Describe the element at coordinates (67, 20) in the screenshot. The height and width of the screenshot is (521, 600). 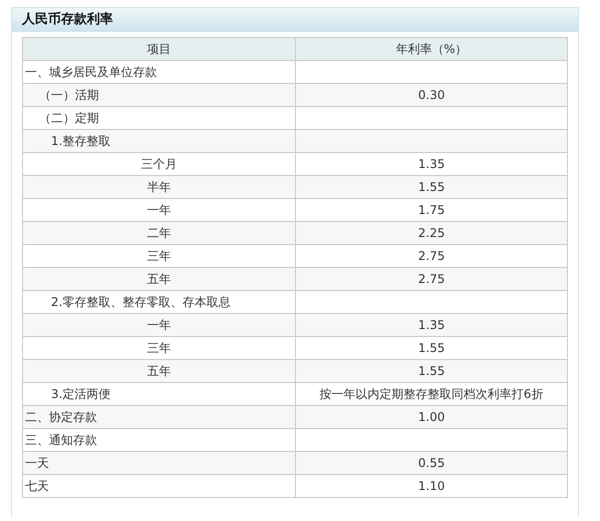
I see `panel-title: 人民币存款利率` at that location.